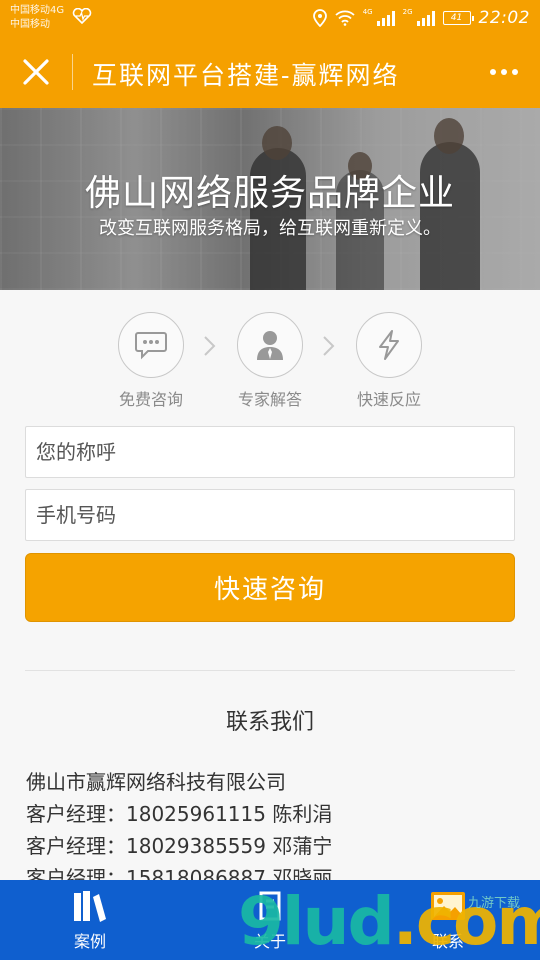  What do you see at coordinates (447, 941) in the screenshot?
I see `nav-label: 联系` at bounding box center [447, 941].